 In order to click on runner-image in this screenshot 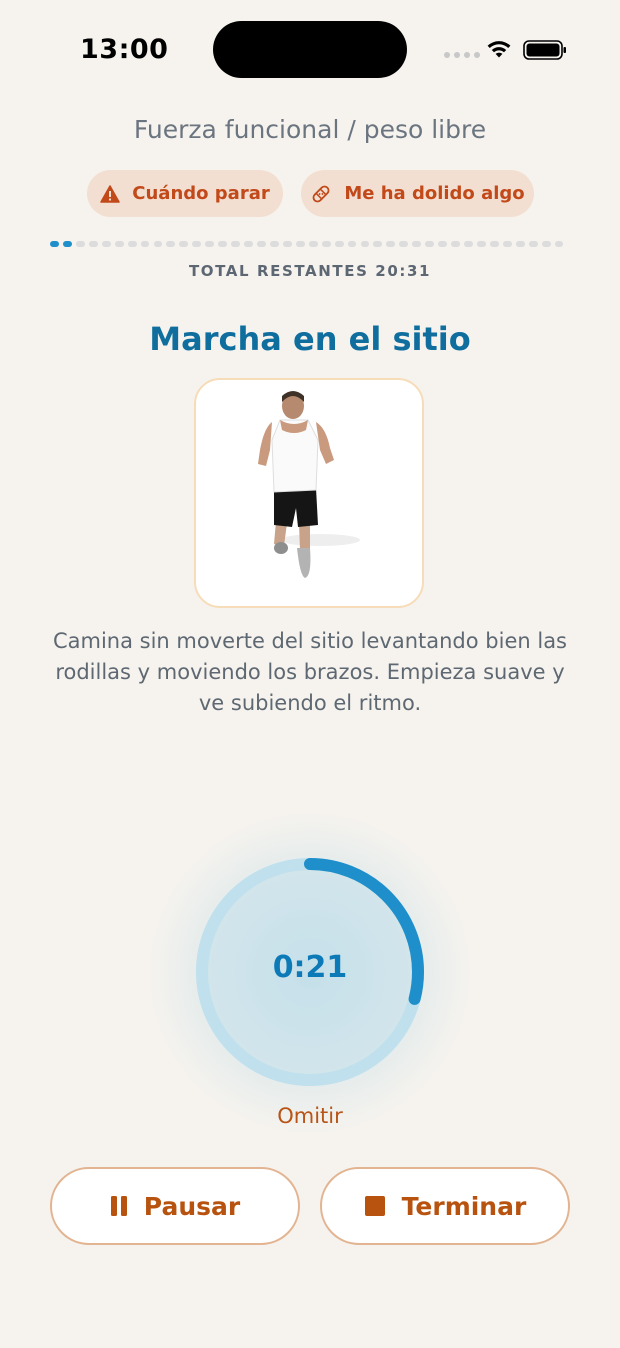, I will do `click(309, 484)`.